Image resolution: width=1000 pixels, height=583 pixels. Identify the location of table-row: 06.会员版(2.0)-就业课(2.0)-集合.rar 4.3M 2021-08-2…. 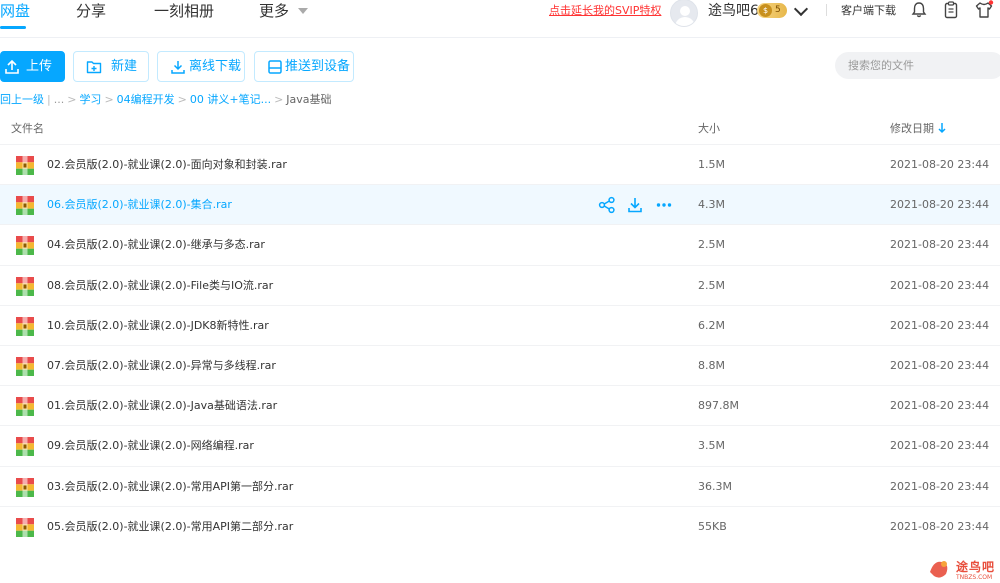
(500, 204).